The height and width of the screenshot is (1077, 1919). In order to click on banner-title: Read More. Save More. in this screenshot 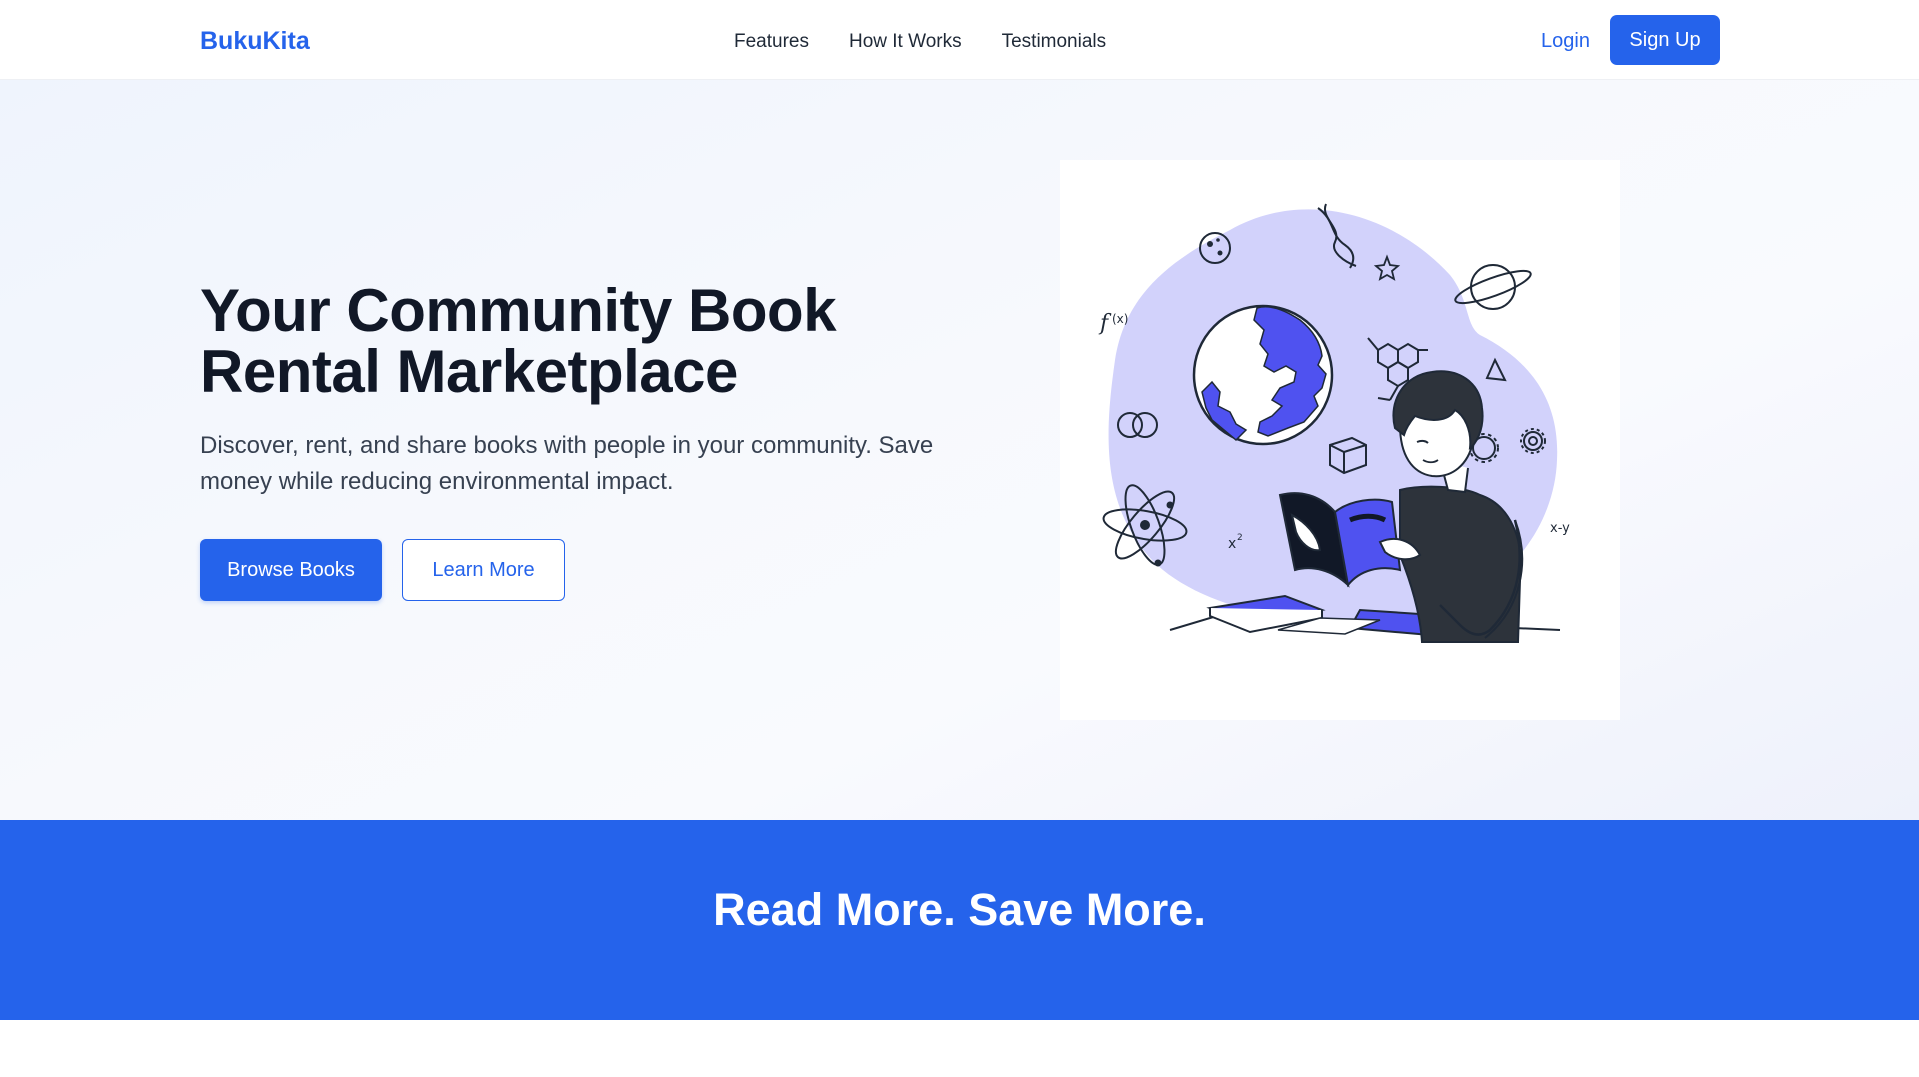, I will do `click(959, 909)`.